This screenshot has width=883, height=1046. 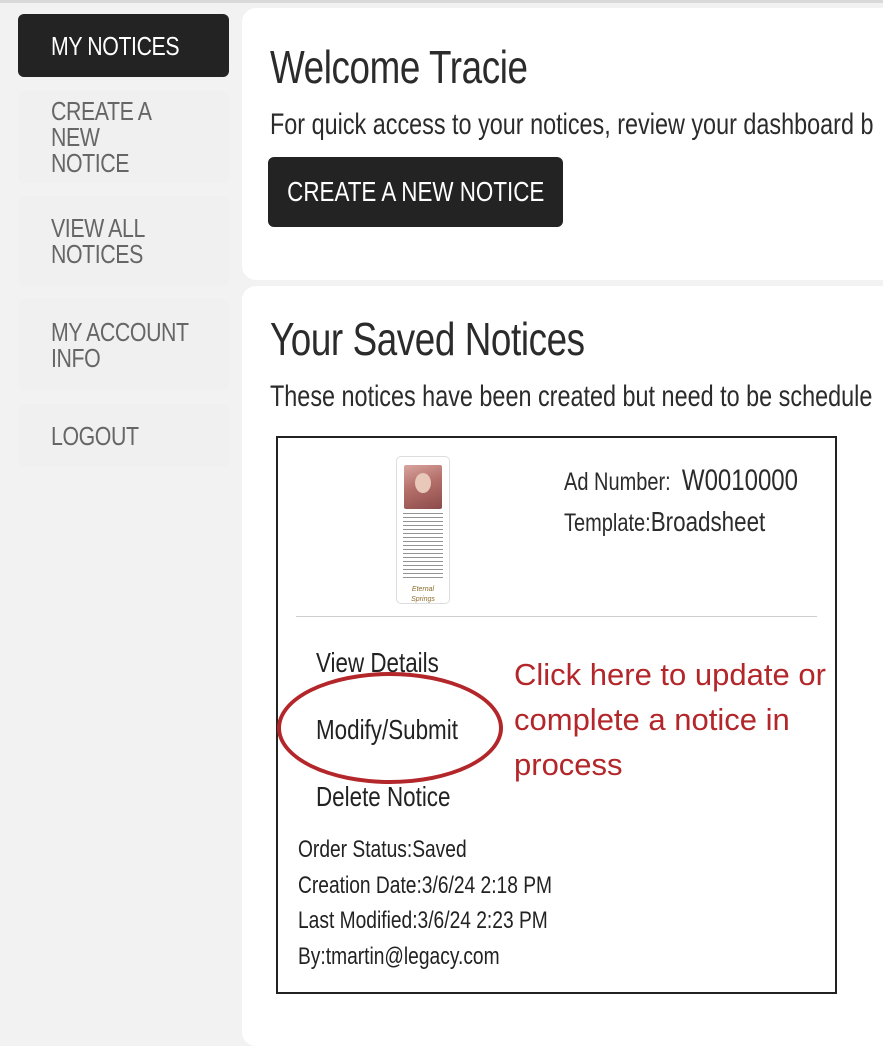 What do you see at coordinates (739, 480) in the screenshot?
I see `ad-number-value: W0010000` at bounding box center [739, 480].